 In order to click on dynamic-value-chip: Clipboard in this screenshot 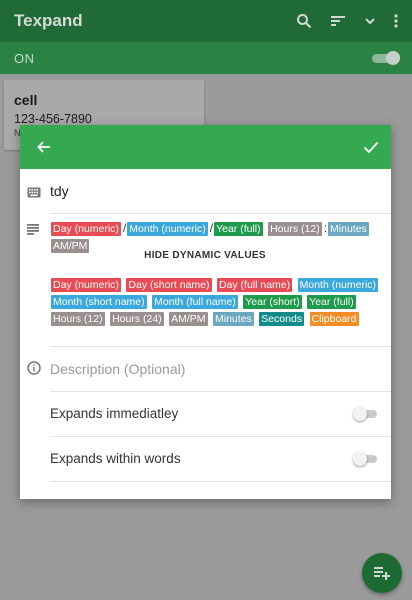, I will do `click(334, 319)`.